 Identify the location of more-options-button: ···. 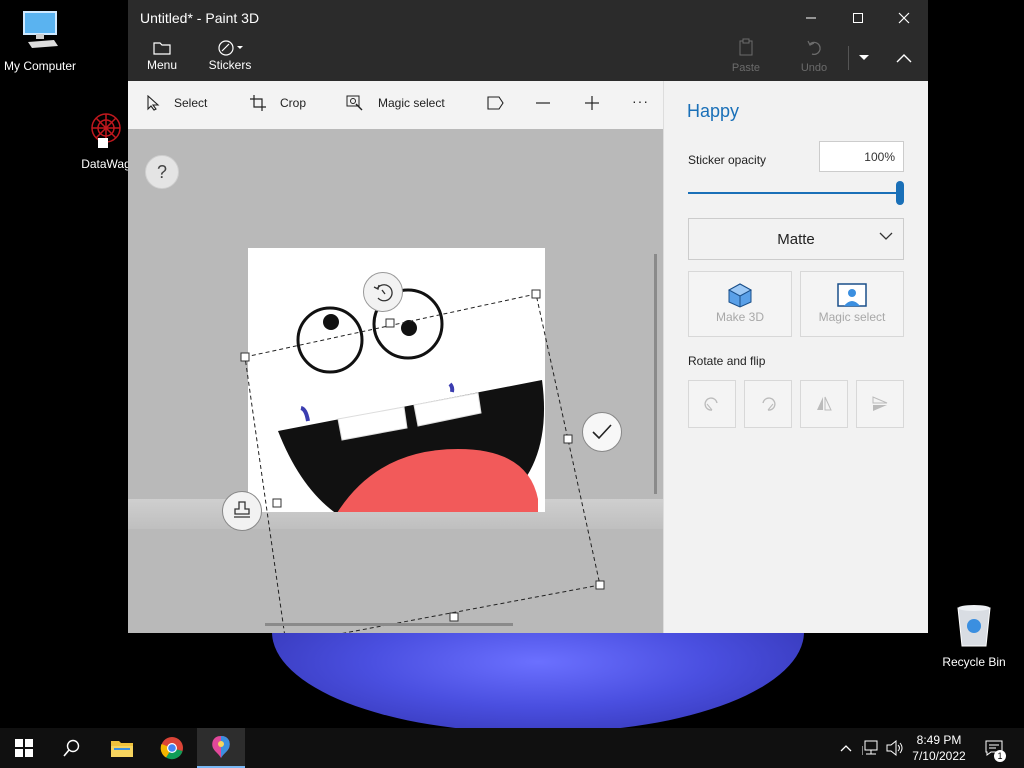
(640, 101).